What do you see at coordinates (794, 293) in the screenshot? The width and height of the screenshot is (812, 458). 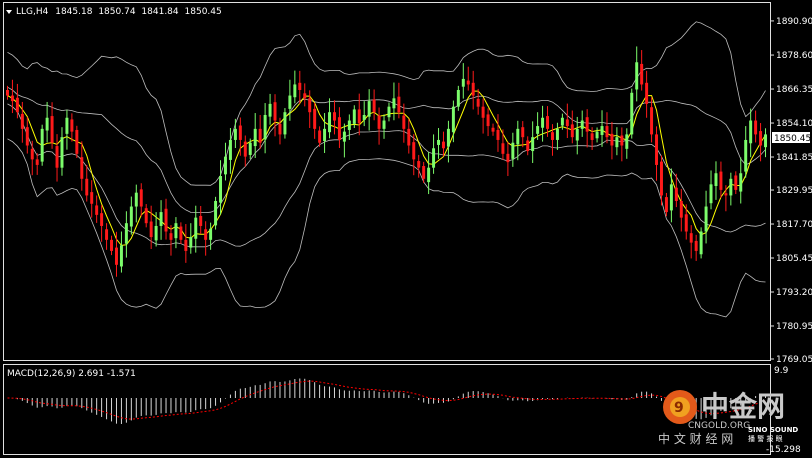 I see `price-axis-label: 1793.20` at bounding box center [794, 293].